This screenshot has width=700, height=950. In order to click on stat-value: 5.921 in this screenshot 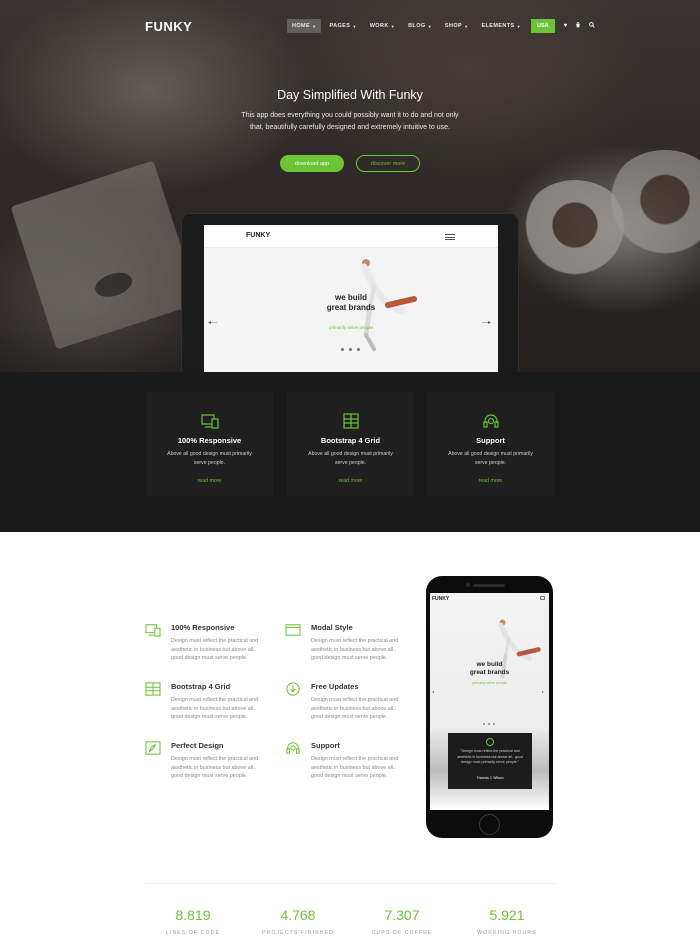, I will do `click(507, 915)`.